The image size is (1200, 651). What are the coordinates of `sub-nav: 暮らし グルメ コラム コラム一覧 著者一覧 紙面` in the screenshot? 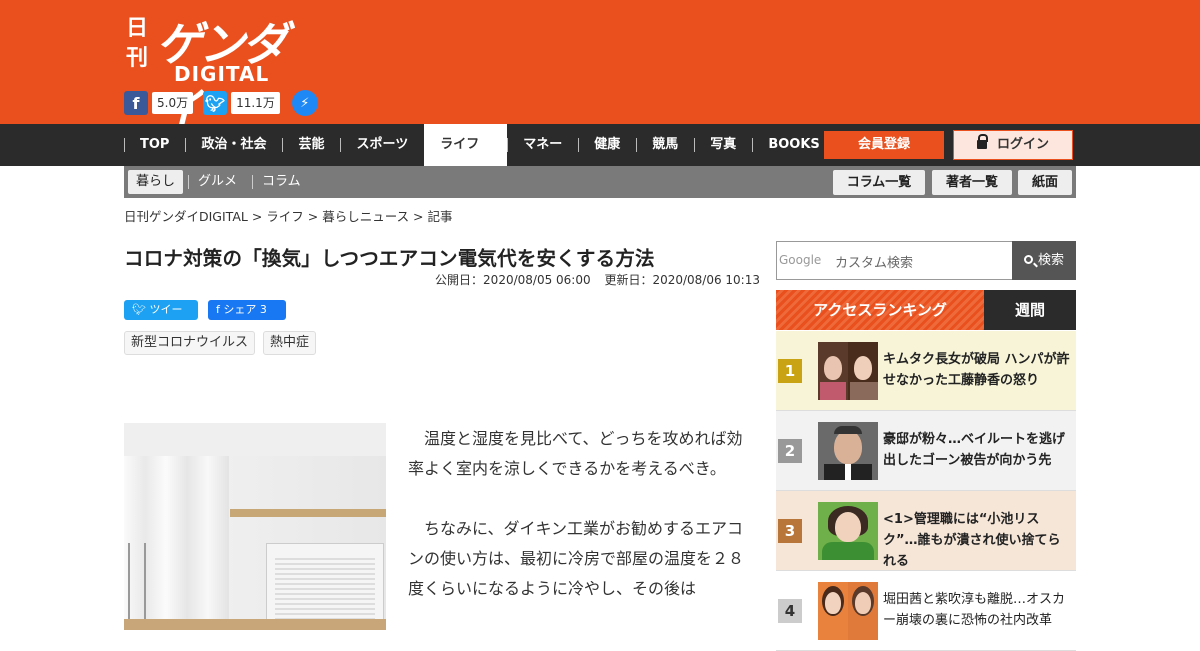 It's located at (600, 182).